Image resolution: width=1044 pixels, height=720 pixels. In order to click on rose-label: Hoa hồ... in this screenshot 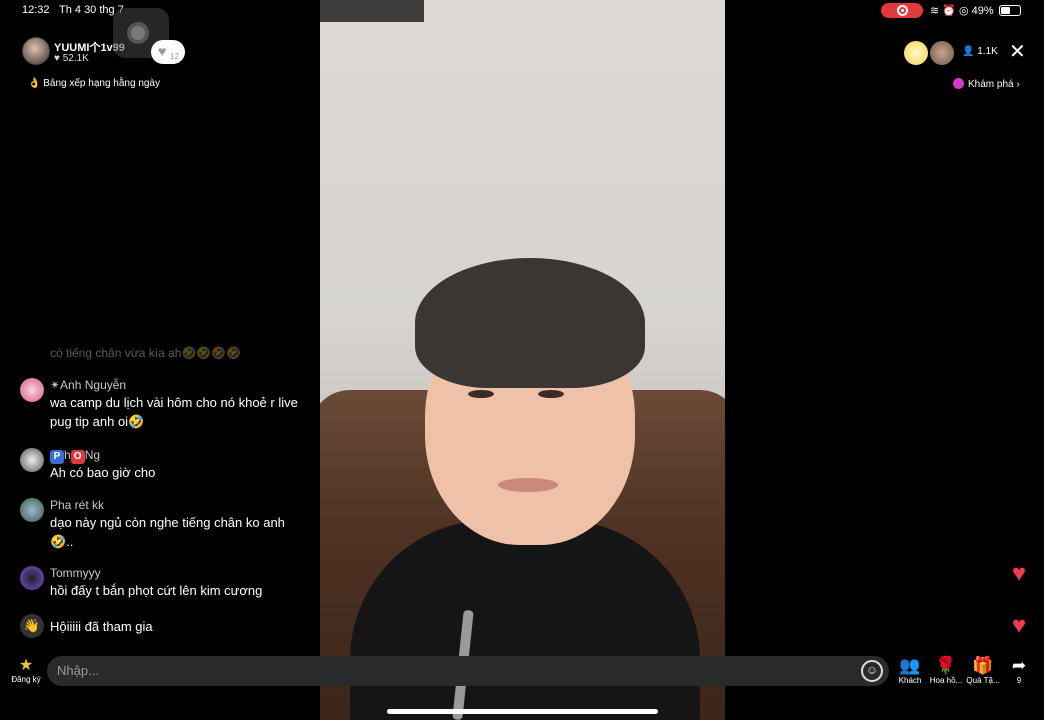, I will do `click(946, 680)`.